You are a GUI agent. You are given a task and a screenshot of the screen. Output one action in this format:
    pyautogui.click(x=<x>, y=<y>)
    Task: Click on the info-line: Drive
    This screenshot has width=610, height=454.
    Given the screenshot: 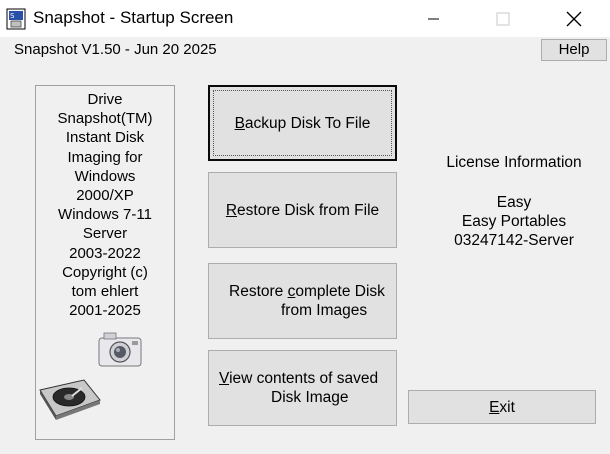 What is the action you would take?
    pyautogui.click(x=105, y=99)
    